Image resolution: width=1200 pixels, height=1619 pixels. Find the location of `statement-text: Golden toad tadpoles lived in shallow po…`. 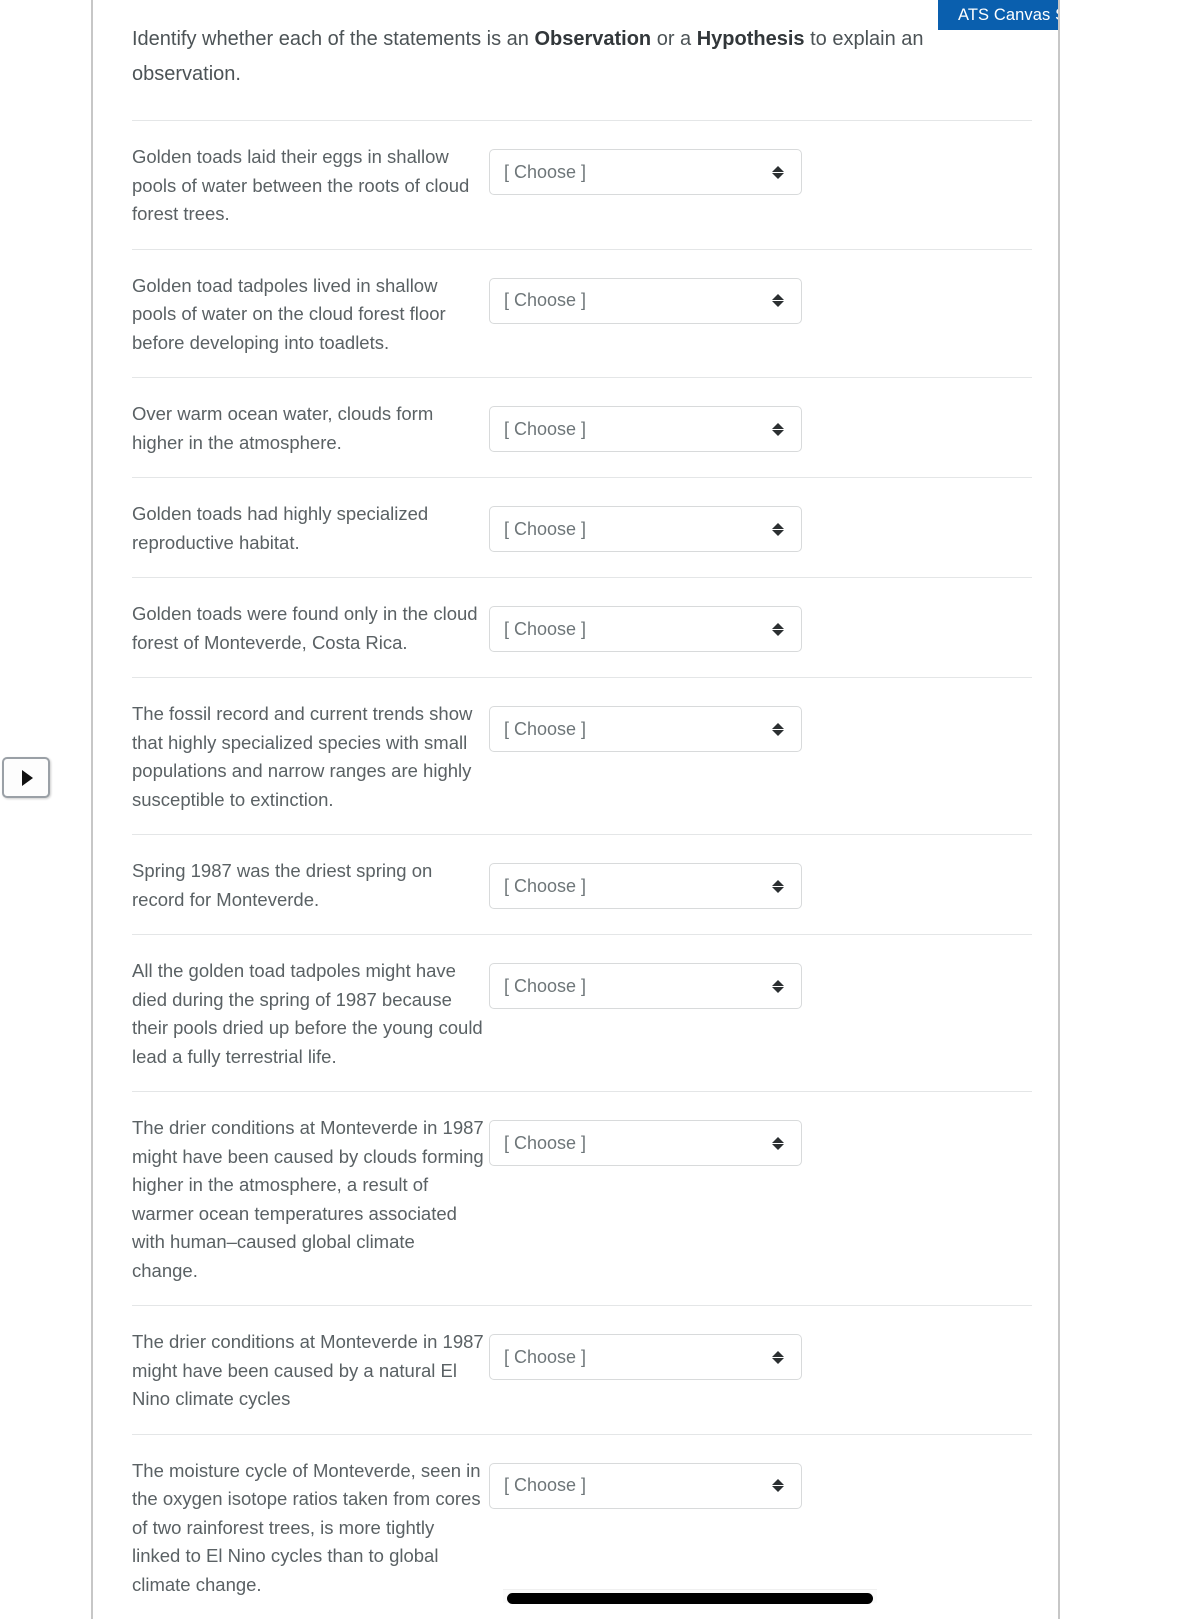

statement-text: Golden toad tadpoles lived in shallow po… is located at coordinates (289, 313).